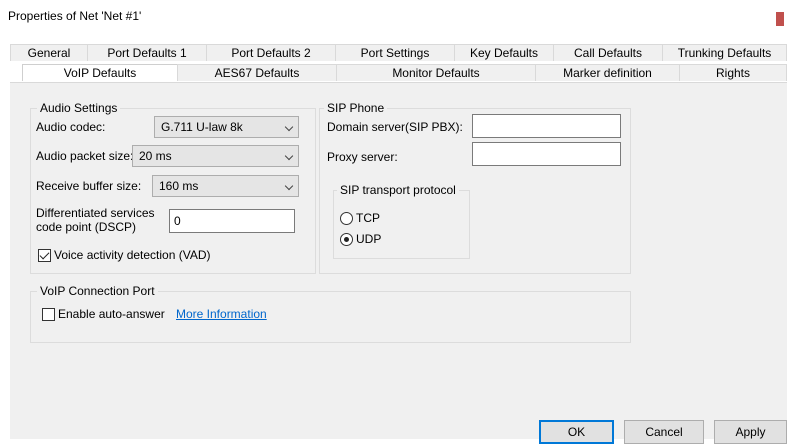  I want to click on proxy-server-input, so click(546, 154).